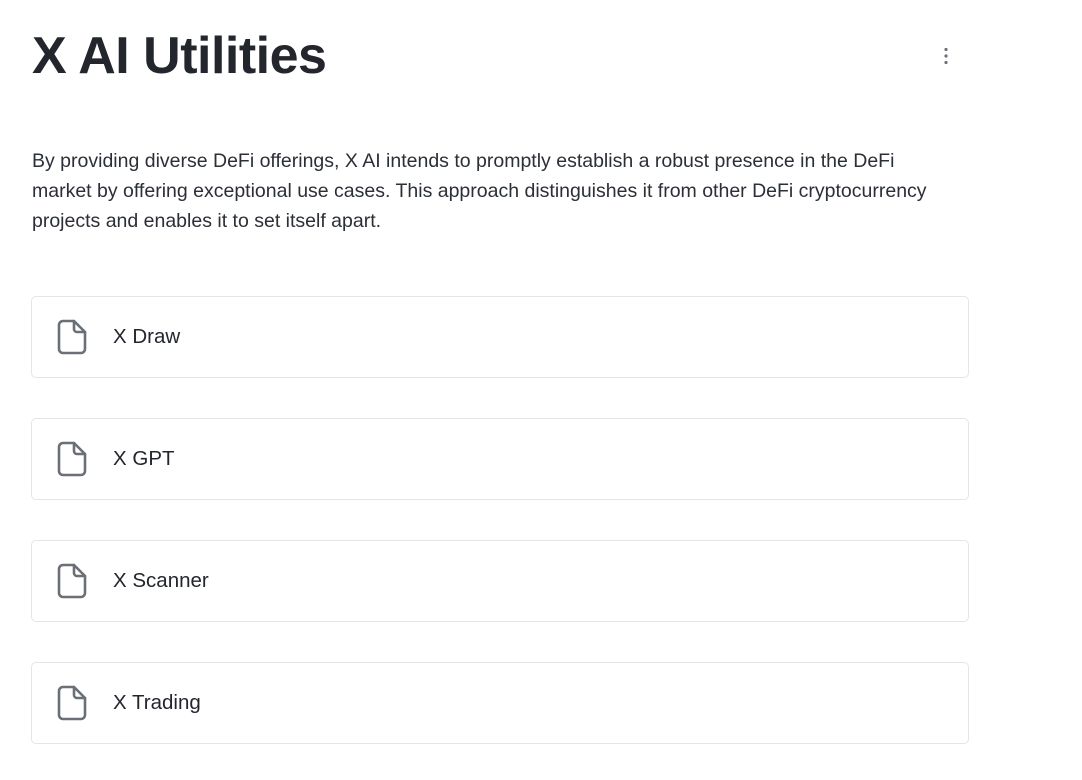 This screenshot has width=1082, height=780. I want to click on card-x-trading: X Trading, so click(500, 703).